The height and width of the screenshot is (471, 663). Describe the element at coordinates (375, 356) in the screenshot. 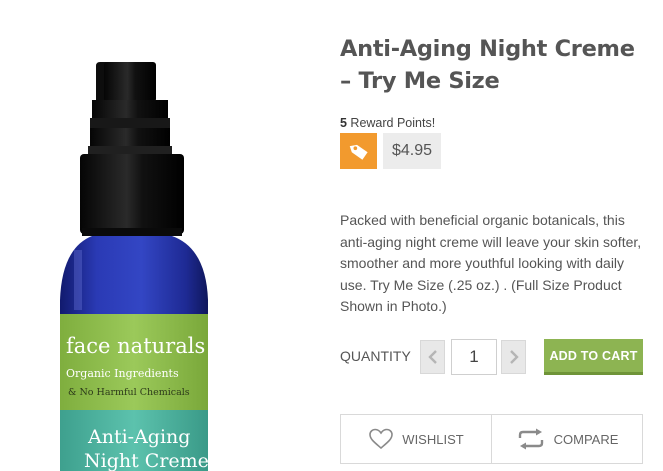

I see `quantity-label: QUANTITY` at that location.